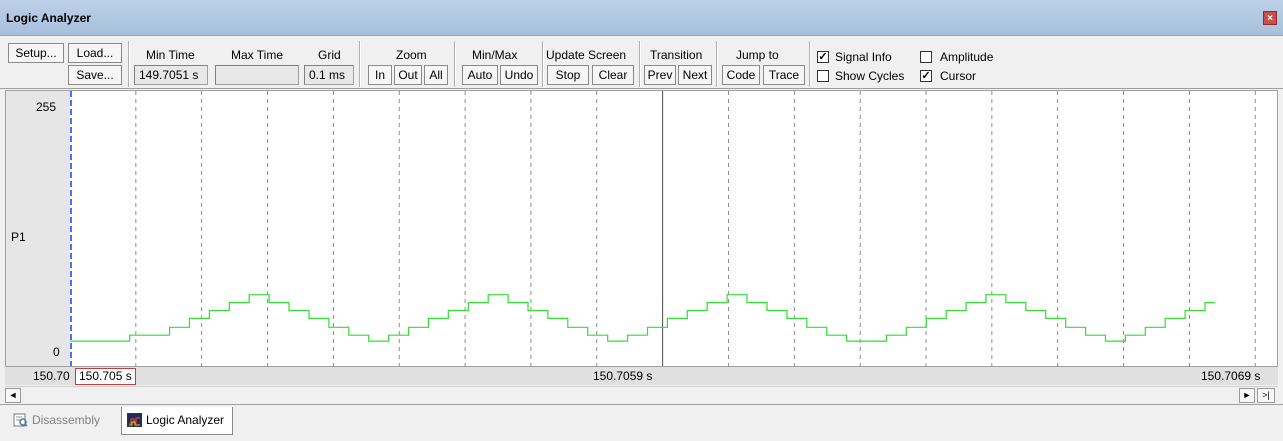  Describe the element at coordinates (380, 75) in the screenshot. I see `zoom-in-button: In` at that location.